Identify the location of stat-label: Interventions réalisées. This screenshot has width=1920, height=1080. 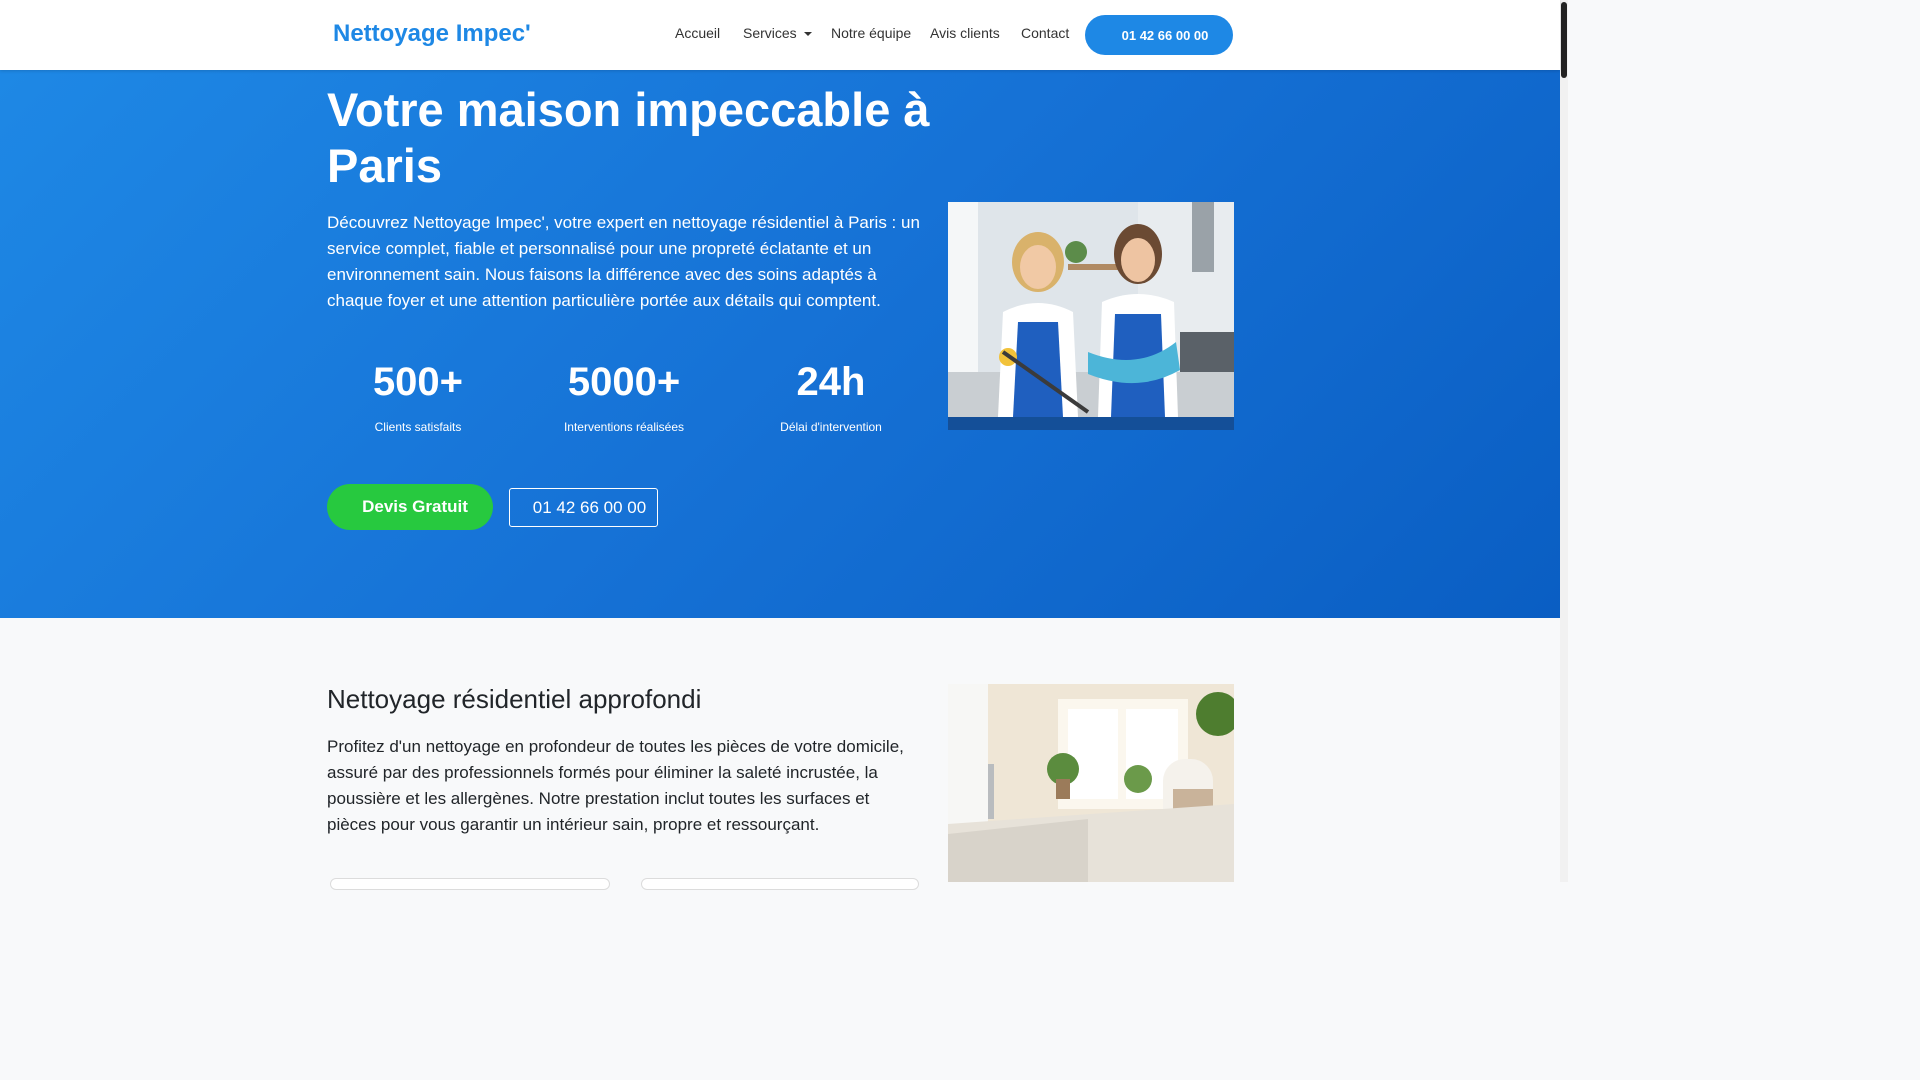
(624, 427).